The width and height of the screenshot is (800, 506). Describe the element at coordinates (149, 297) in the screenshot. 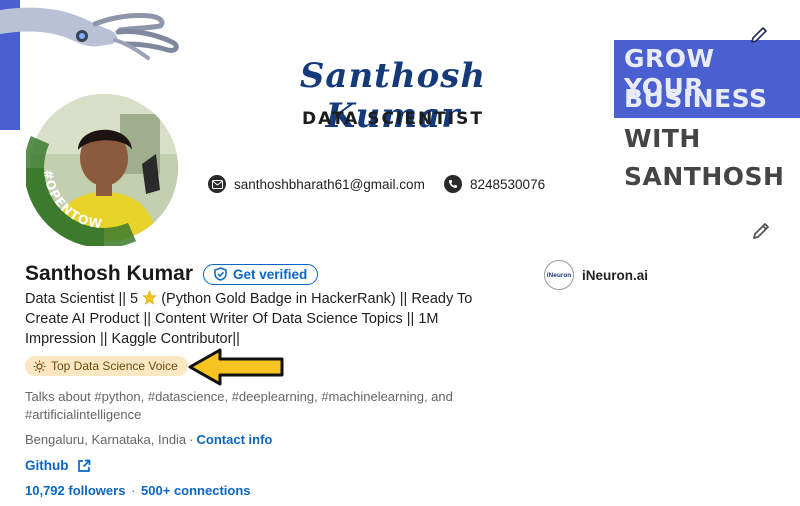

I see `star-icon` at that location.